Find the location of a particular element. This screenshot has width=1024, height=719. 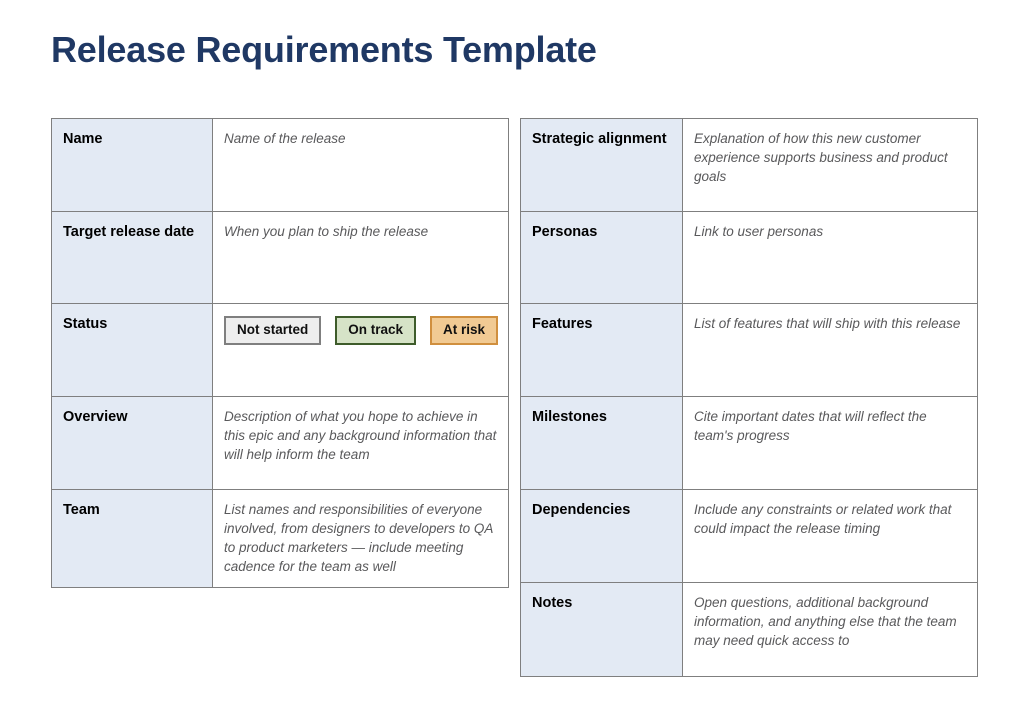

row-label-team: Team is located at coordinates (132, 538).